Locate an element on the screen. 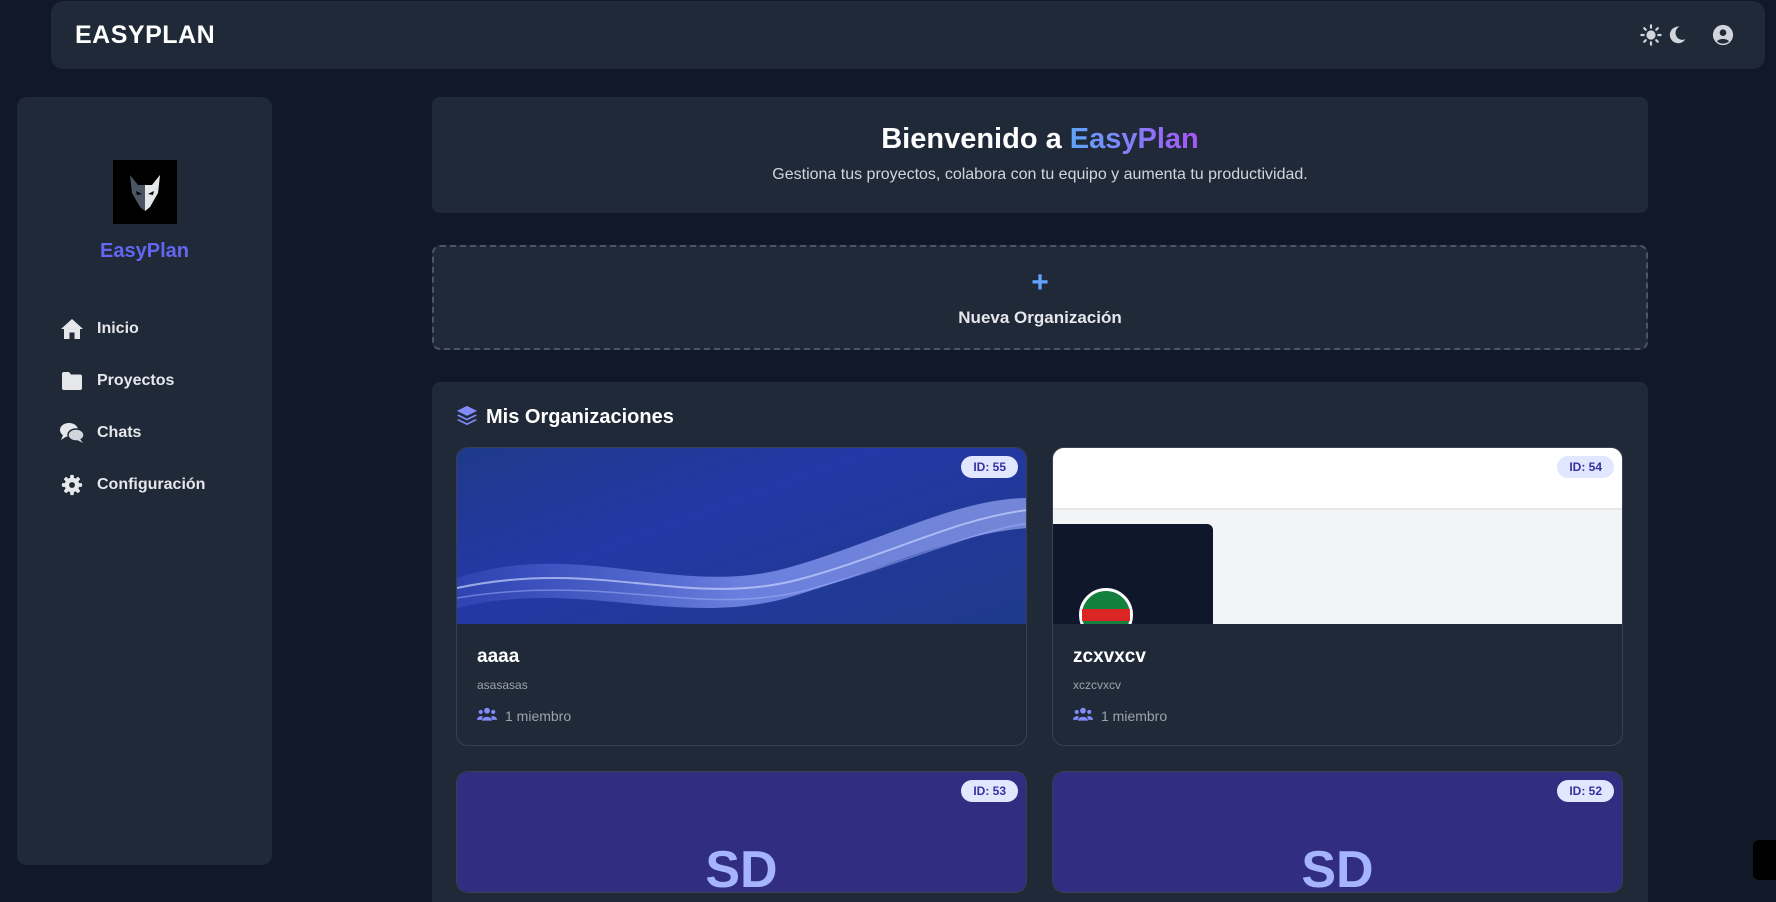 This screenshot has width=1776, height=902. organization-id-badge: ID: 55 is located at coordinates (989, 467).